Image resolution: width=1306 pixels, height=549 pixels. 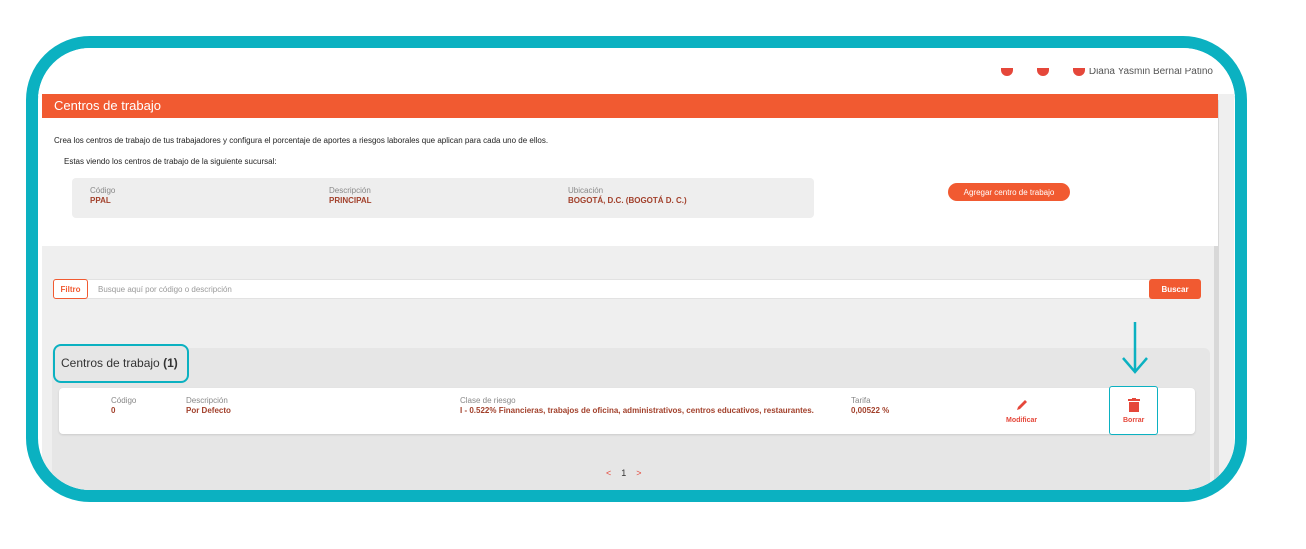 I want to click on row-description: Descripción Por Defecto, so click(x=208, y=405).